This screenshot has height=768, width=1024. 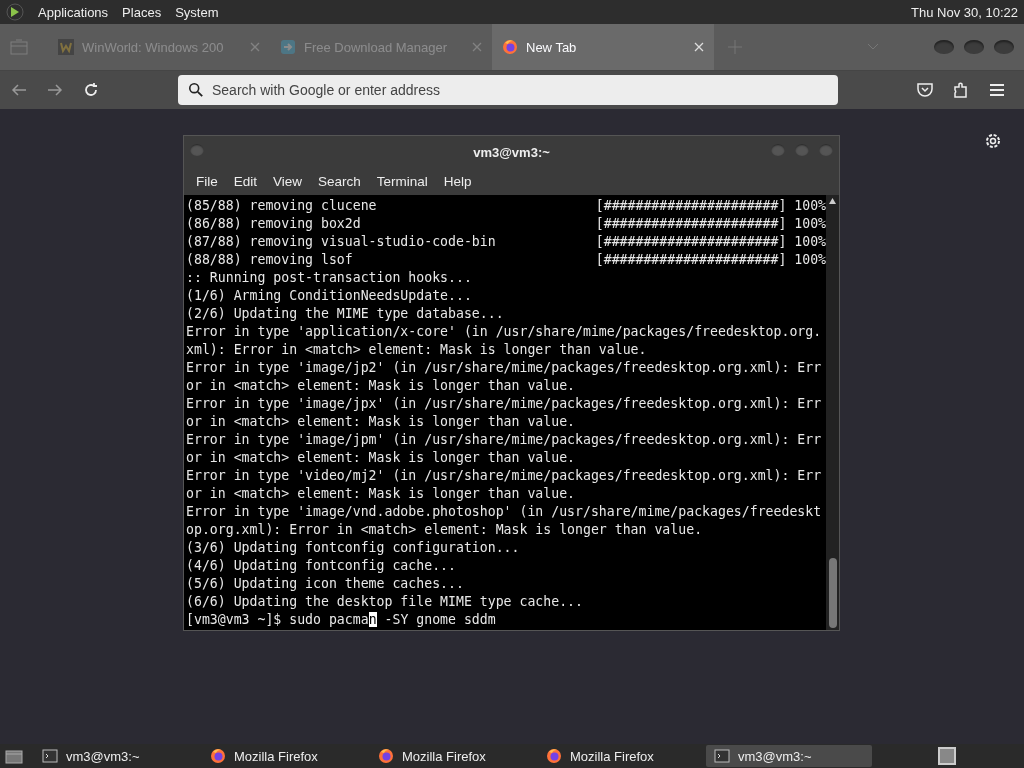 What do you see at coordinates (504, 512) in the screenshot?
I see `terminal-line: Error in type 'image/vnd.adobe.photoshop' (in /usr/share/mime/packages/freedeskt` at bounding box center [504, 512].